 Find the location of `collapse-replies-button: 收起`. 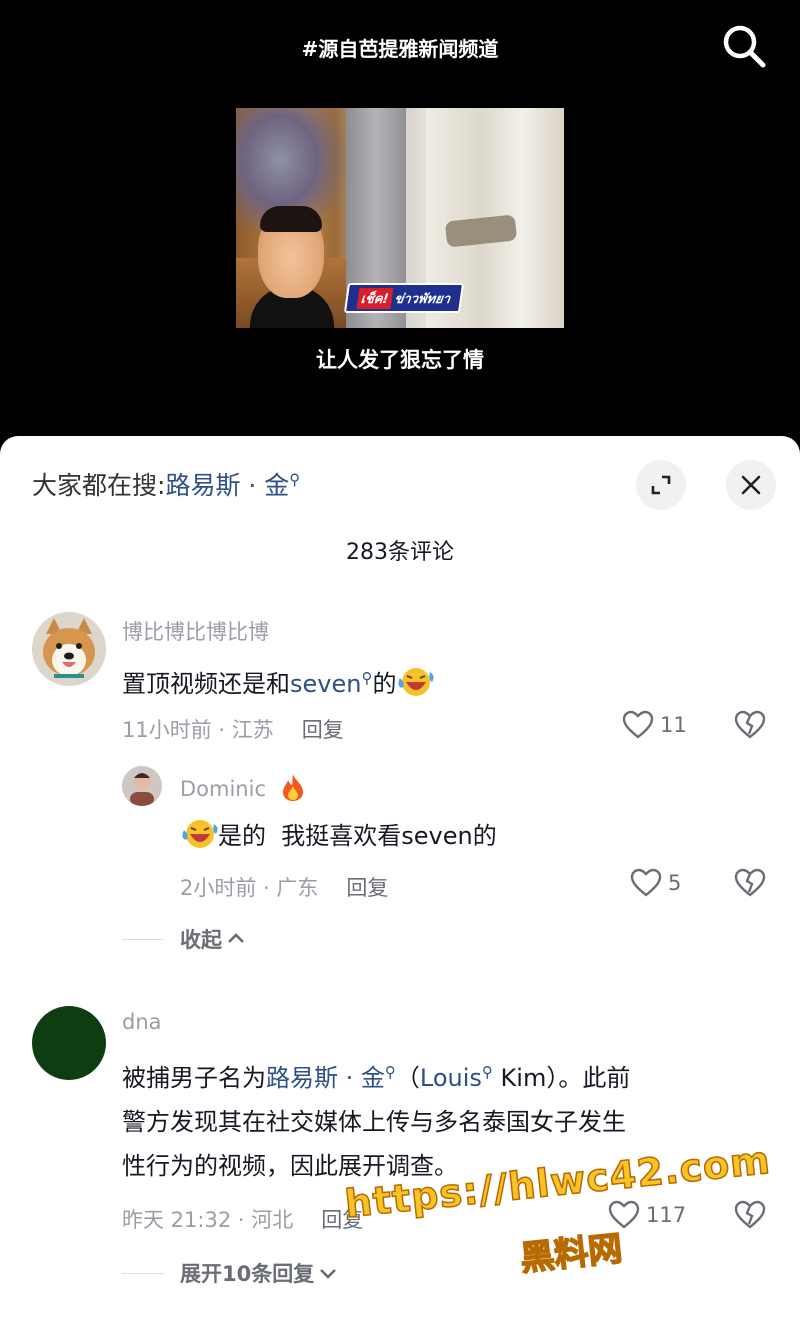

collapse-replies-button: 收起 is located at coordinates (184, 939).